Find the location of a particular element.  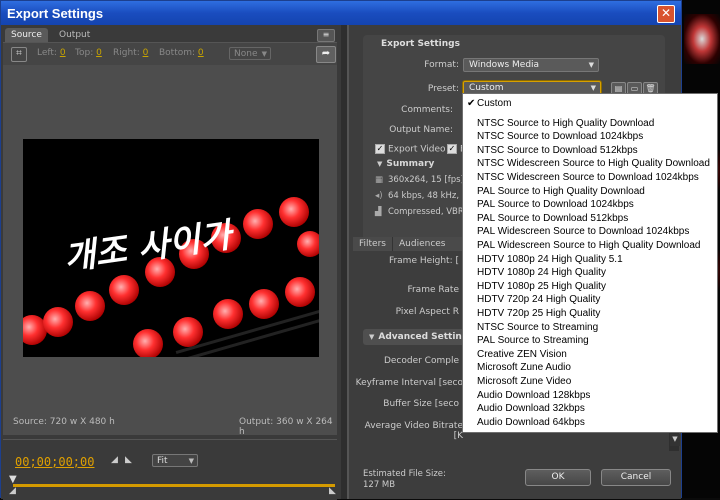

speaker-icon: ◂) is located at coordinates (379, 196).